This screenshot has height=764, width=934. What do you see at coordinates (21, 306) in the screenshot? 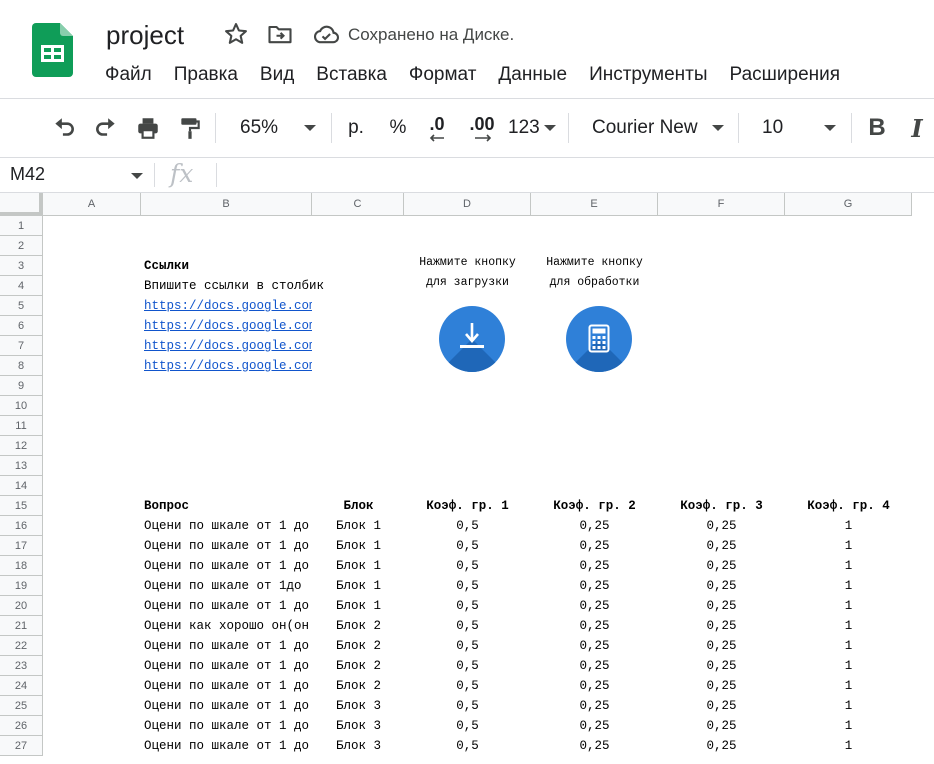
I see `row-header: 5` at bounding box center [21, 306].